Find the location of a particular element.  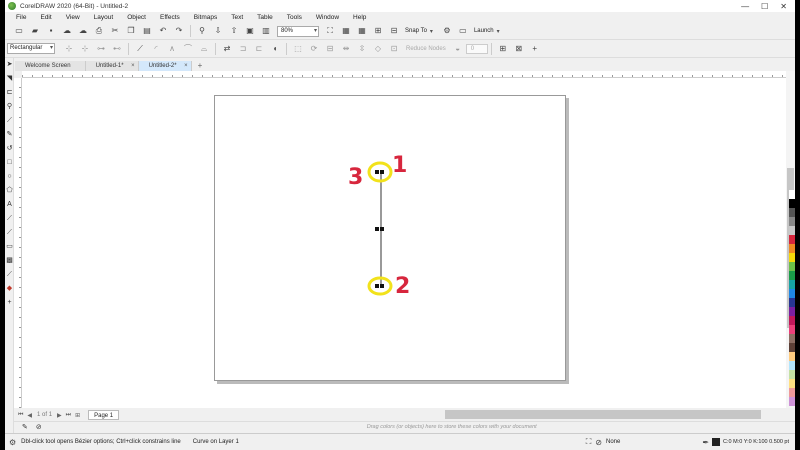

join-nodes-icon: ⊶ is located at coordinates (101, 49).